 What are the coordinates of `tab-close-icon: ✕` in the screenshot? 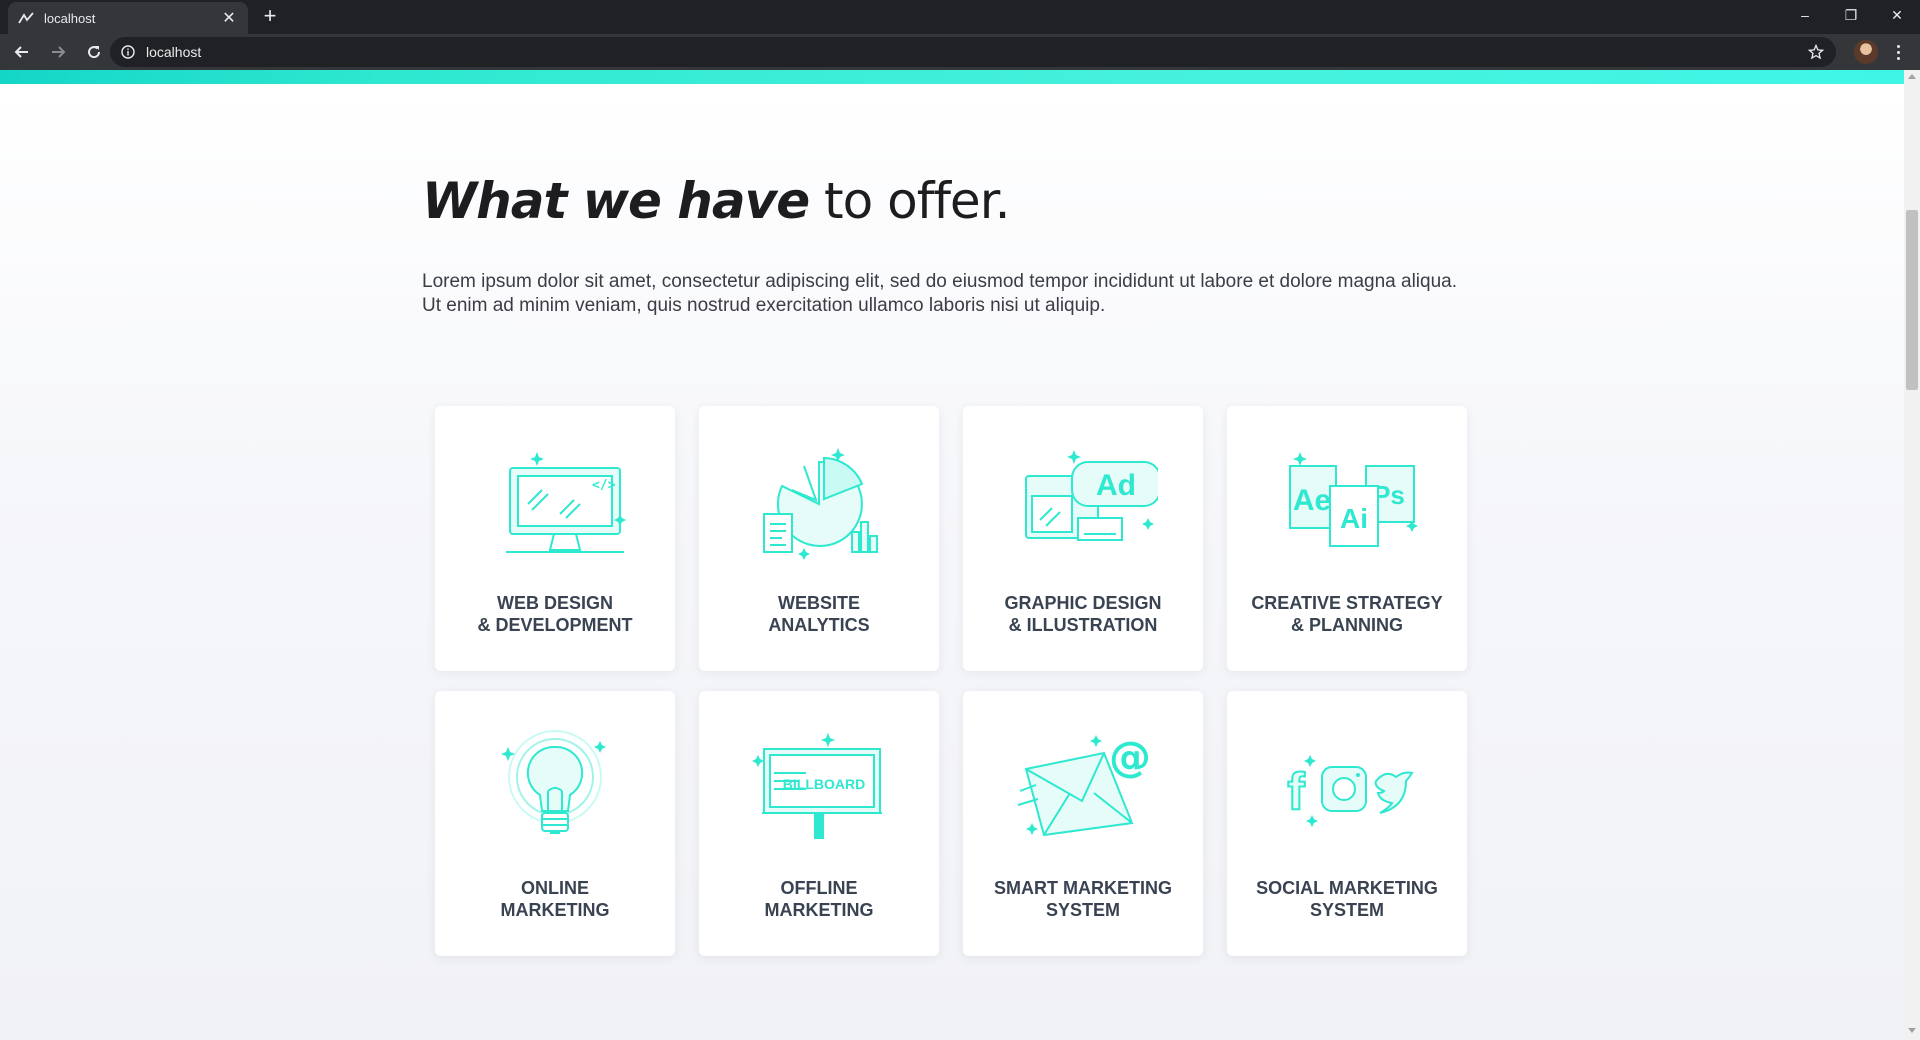 It's located at (229, 18).